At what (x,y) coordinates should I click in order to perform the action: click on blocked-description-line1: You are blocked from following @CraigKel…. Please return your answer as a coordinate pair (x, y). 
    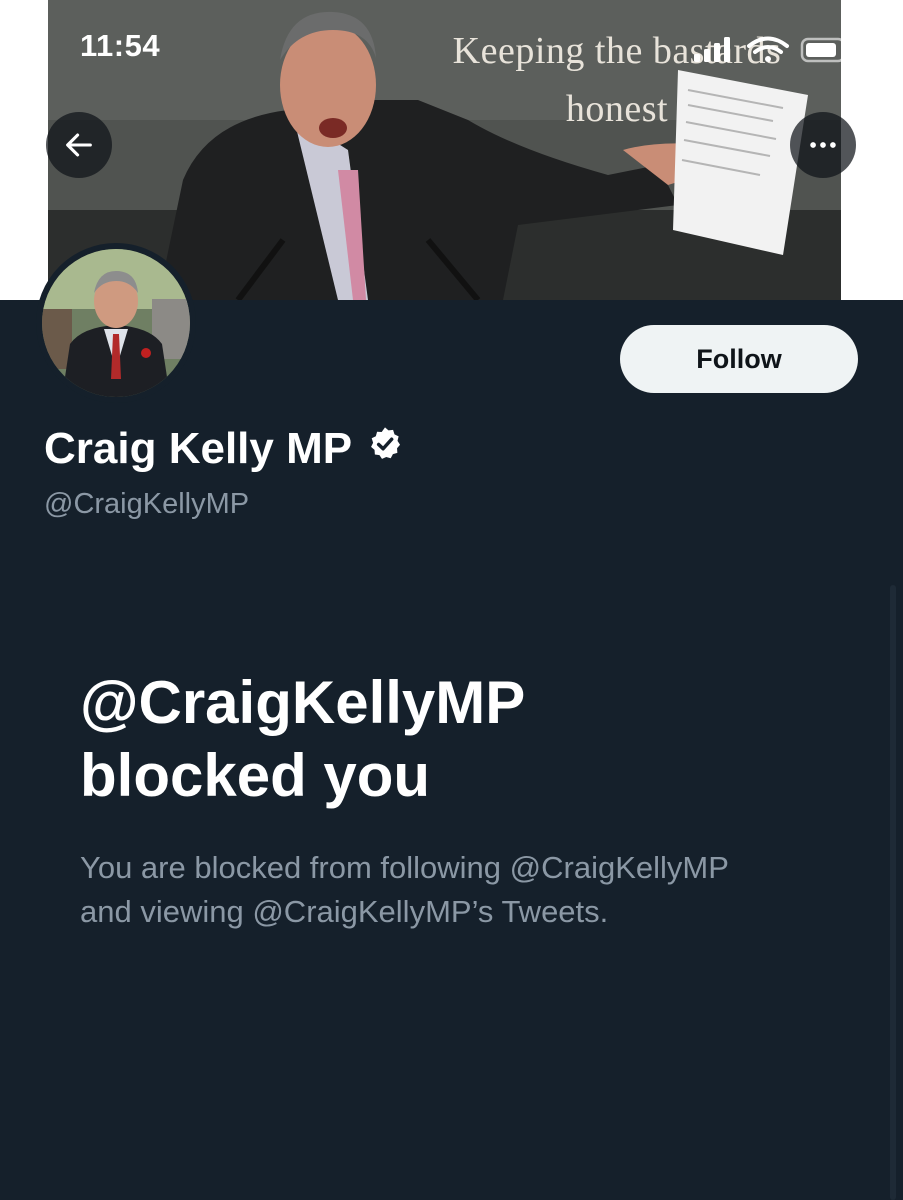
    Looking at the image, I should click on (404, 867).